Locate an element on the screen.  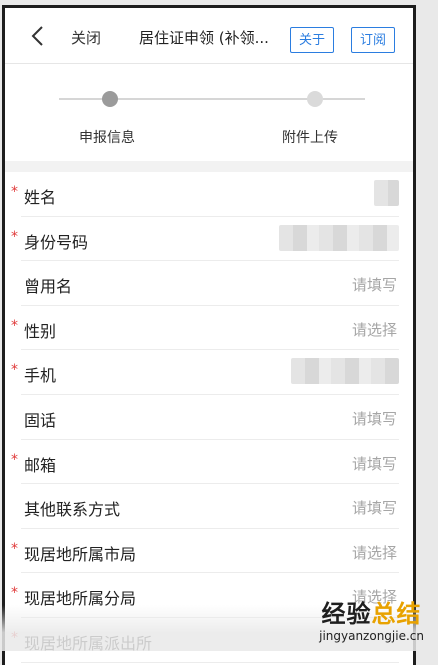
close-link: 关闭 is located at coordinates (86, 37).